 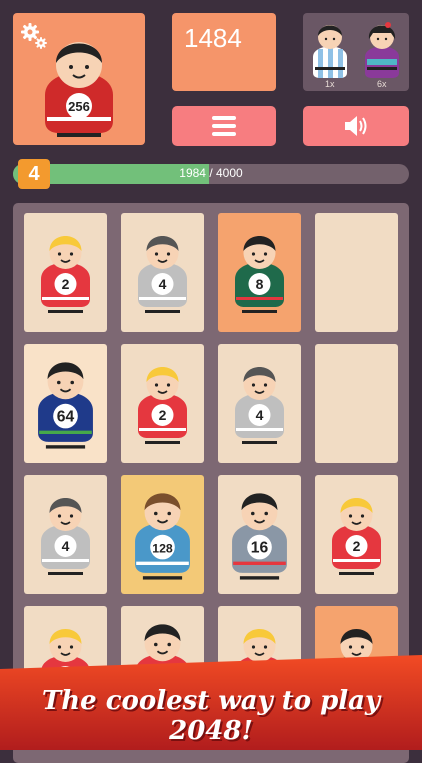 What do you see at coordinates (382, 50) in the screenshot?
I see `japan-doll-icon` at bounding box center [382, 50].